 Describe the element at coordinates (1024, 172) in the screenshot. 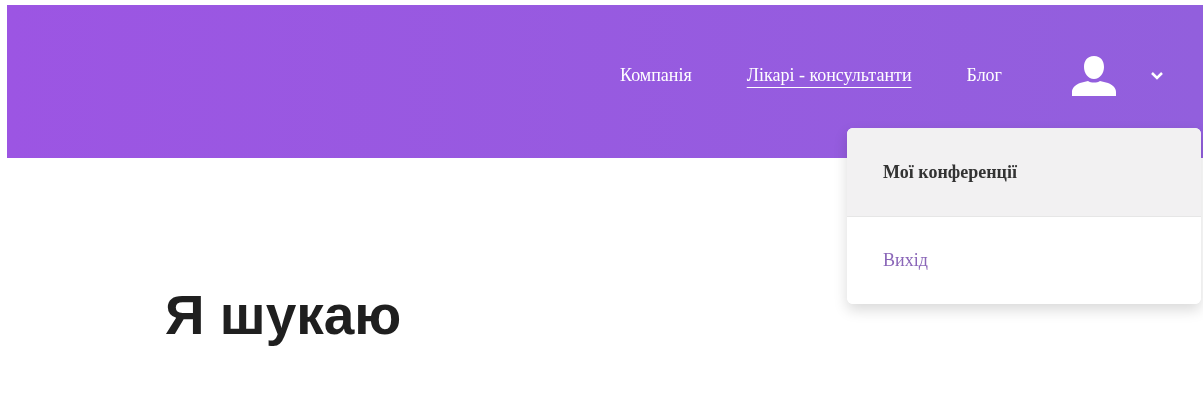

I see `dropdown-item: Мої конференції` at that location.